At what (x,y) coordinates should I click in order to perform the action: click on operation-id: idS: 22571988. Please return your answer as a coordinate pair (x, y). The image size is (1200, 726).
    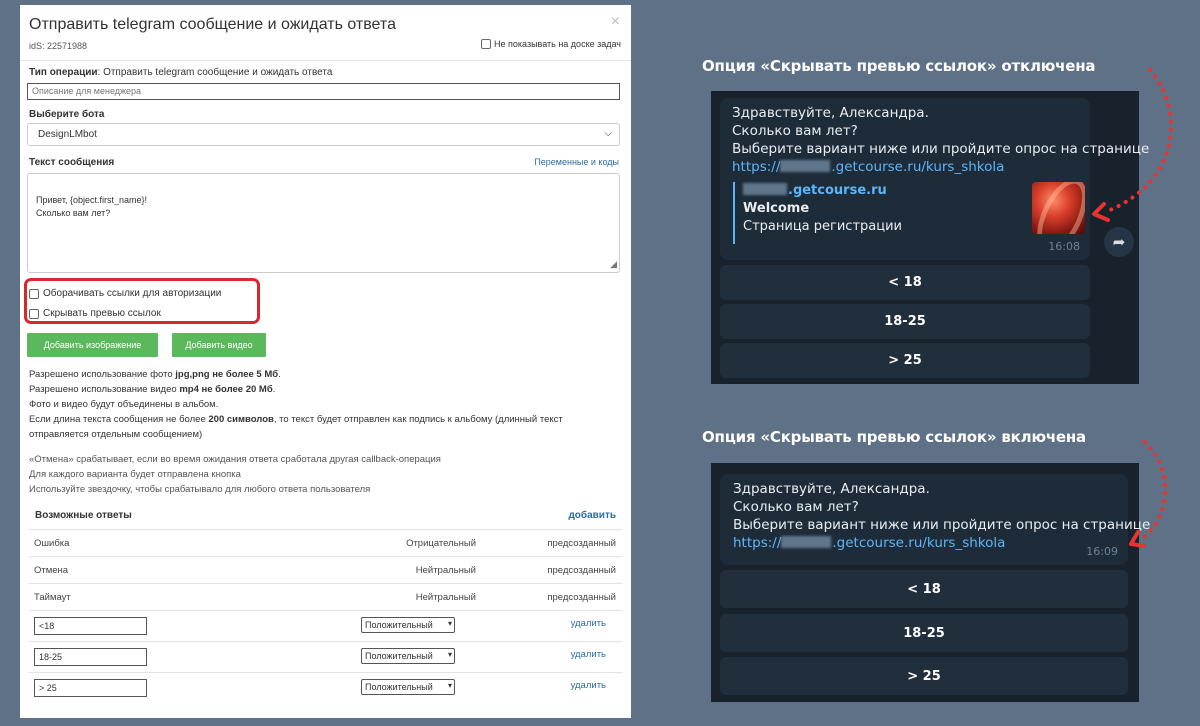
    Looking at the image, I should click on (58, 46).